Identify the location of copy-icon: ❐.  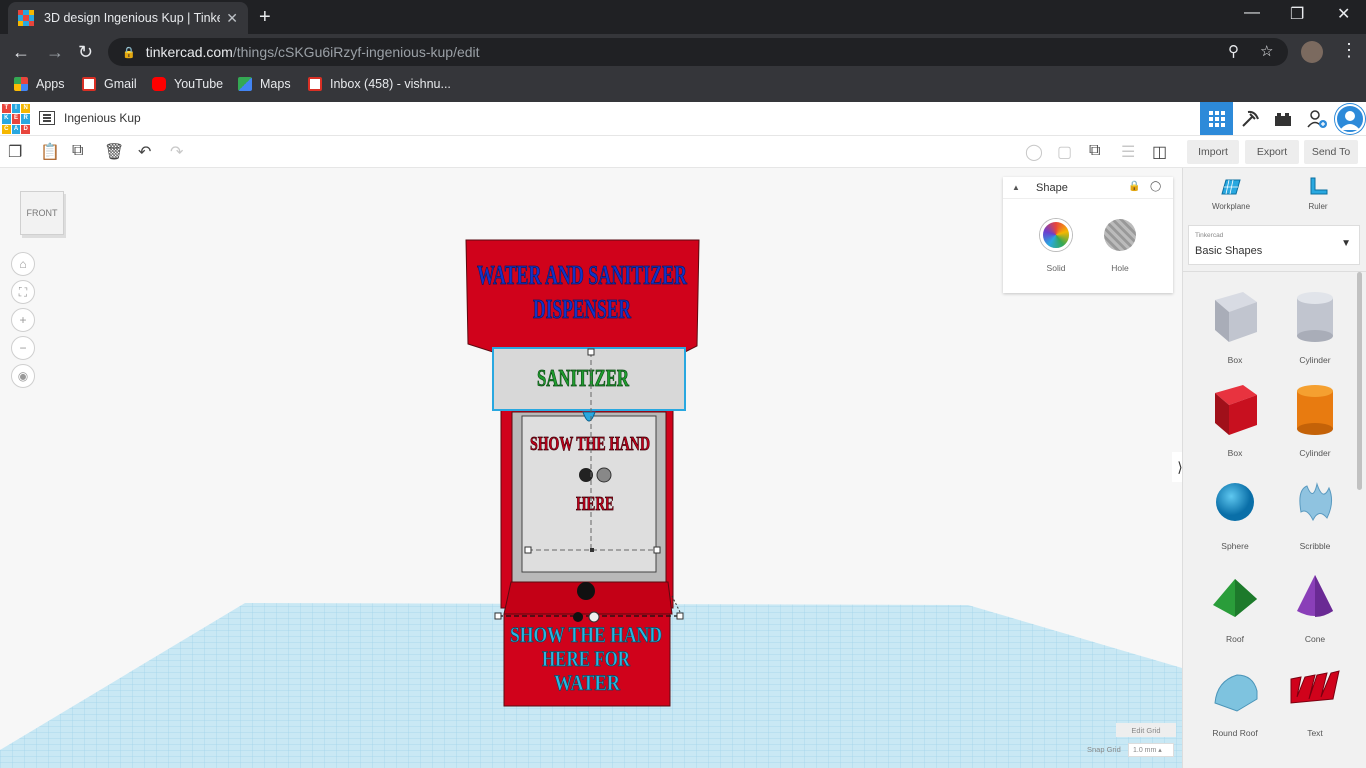
(15, 152).